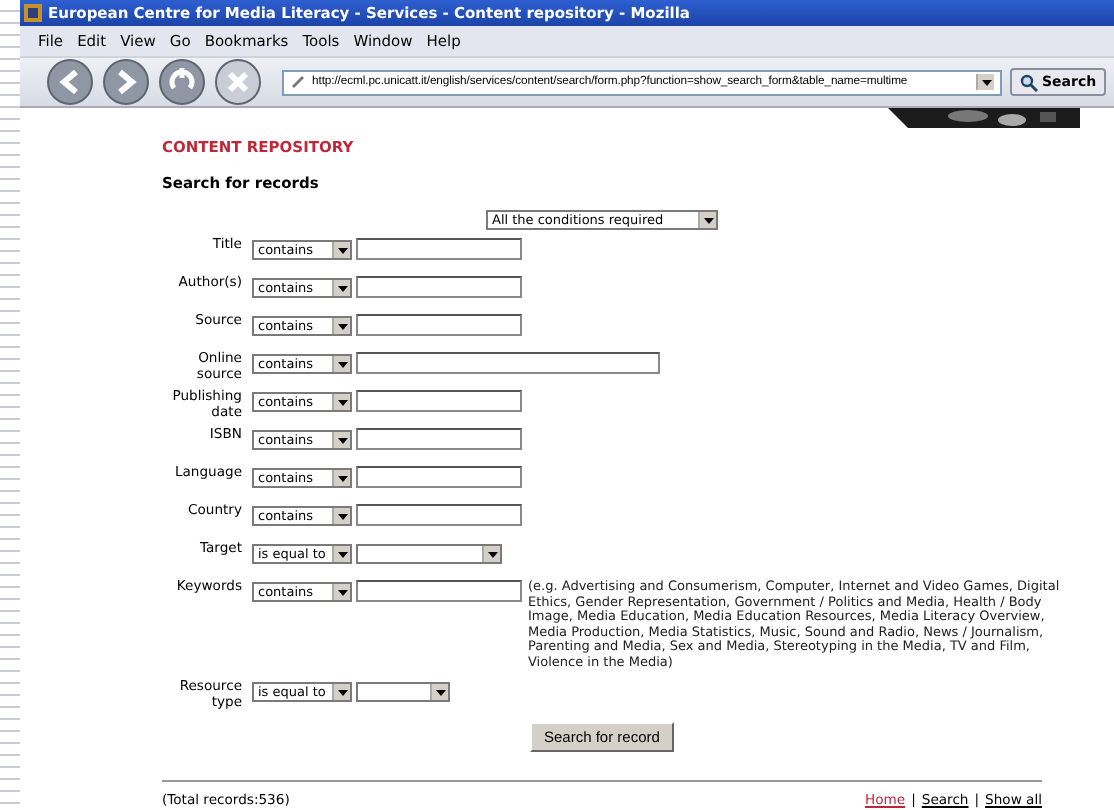 The width and height of the screenshot is (1114, 810). What do you see at coordinates (126, 82) in the screenshot?
I see `forward-button` at bounding box center [126, 82].